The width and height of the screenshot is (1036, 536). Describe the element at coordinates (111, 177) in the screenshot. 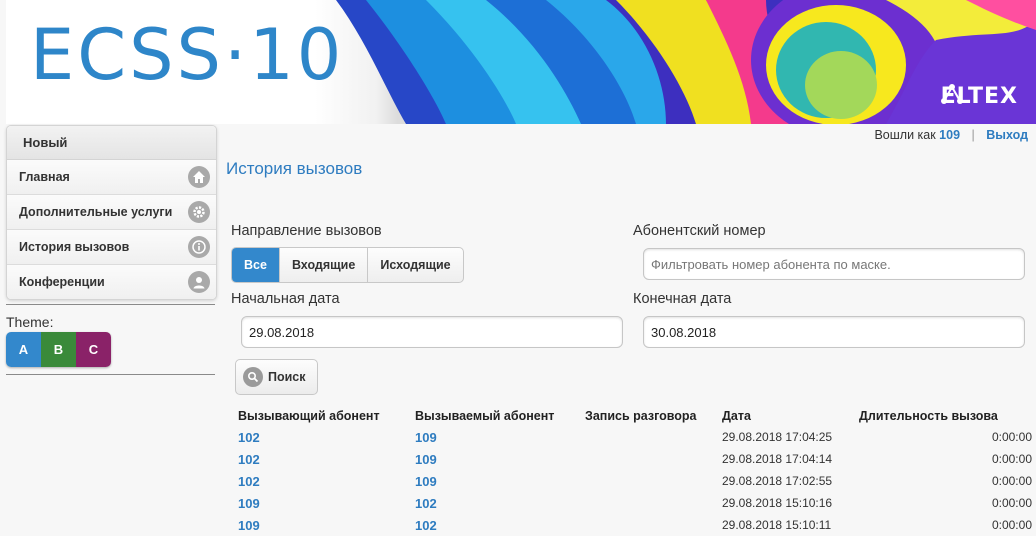

I see `sidebar-item-home: Главная` at that location.